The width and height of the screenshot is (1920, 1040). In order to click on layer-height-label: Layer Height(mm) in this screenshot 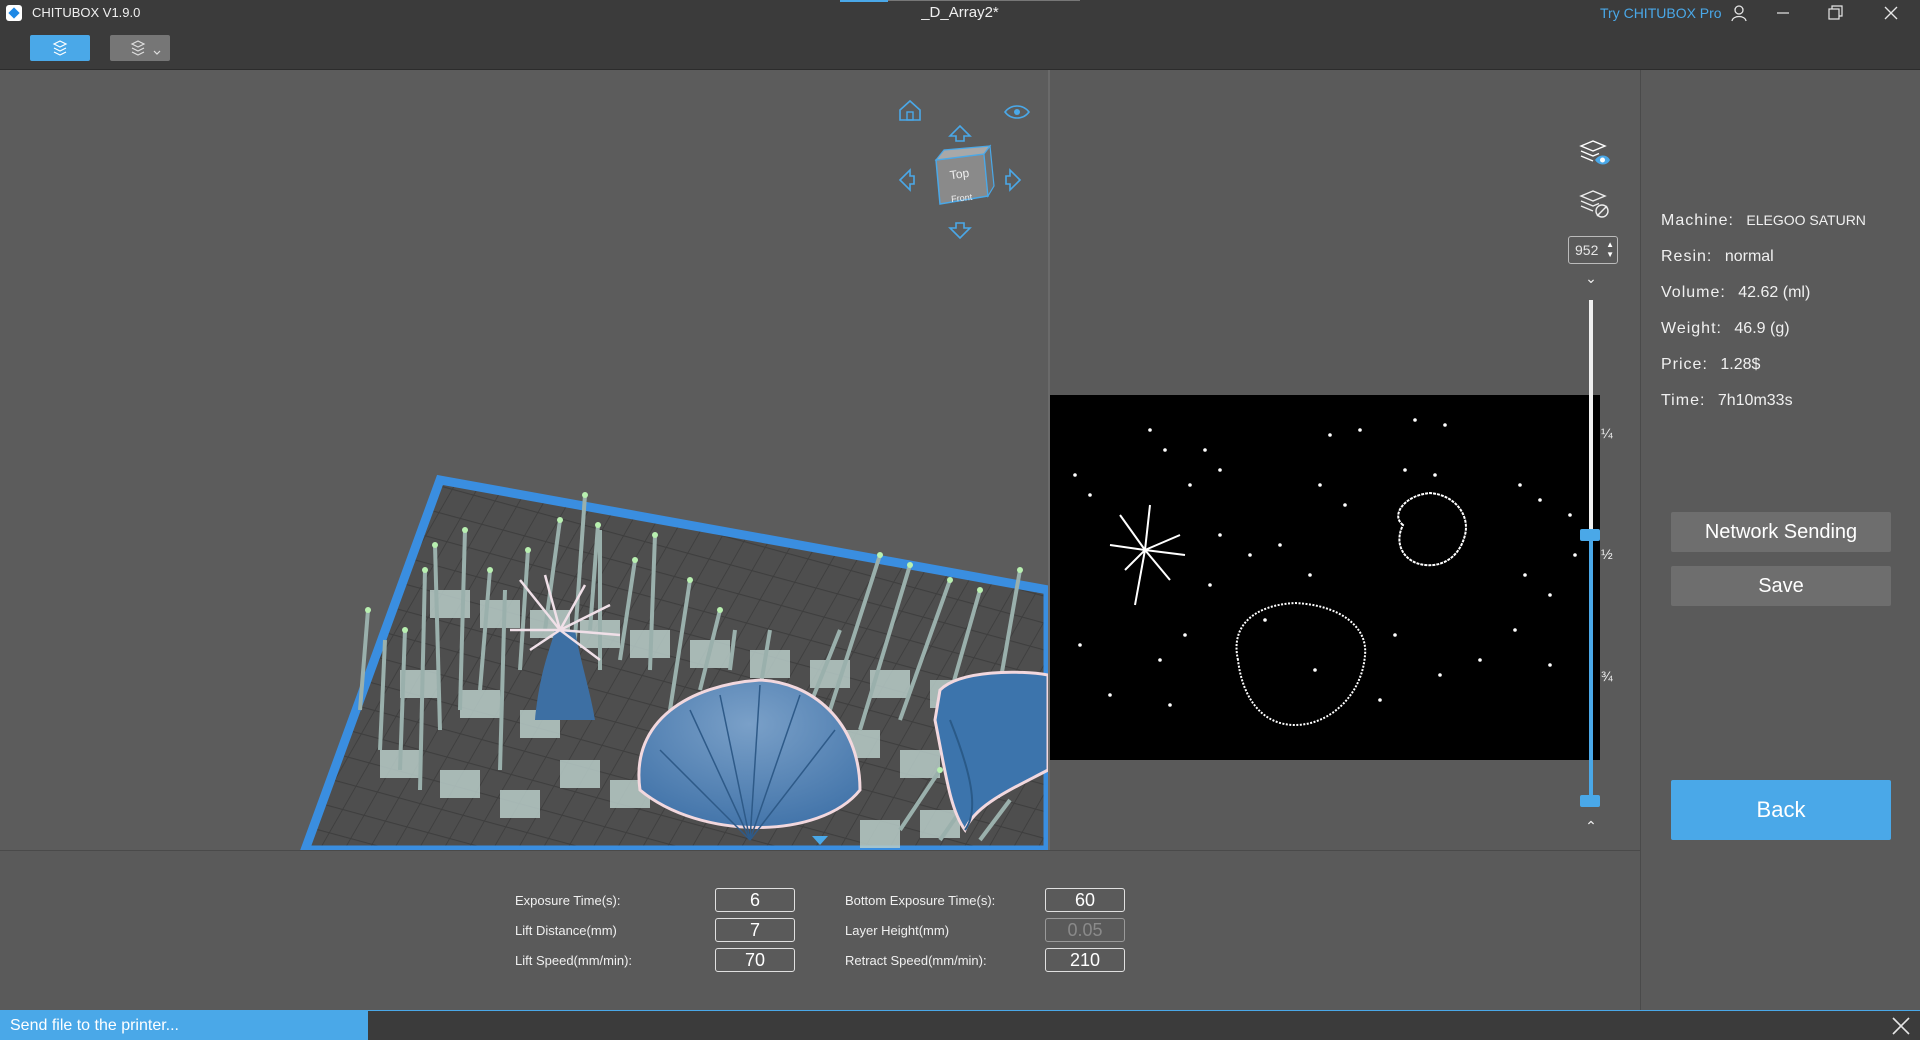, I will do `click(897, 930)`.